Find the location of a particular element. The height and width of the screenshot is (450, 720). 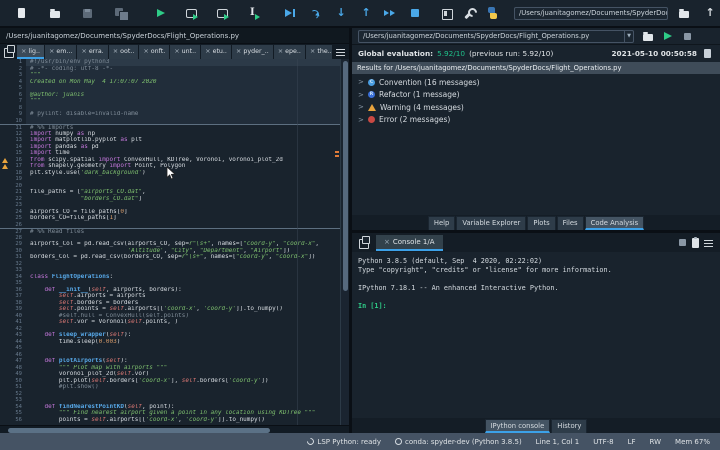

tab-code-analysis: Code Analysis is located at coordinates (614, 223).